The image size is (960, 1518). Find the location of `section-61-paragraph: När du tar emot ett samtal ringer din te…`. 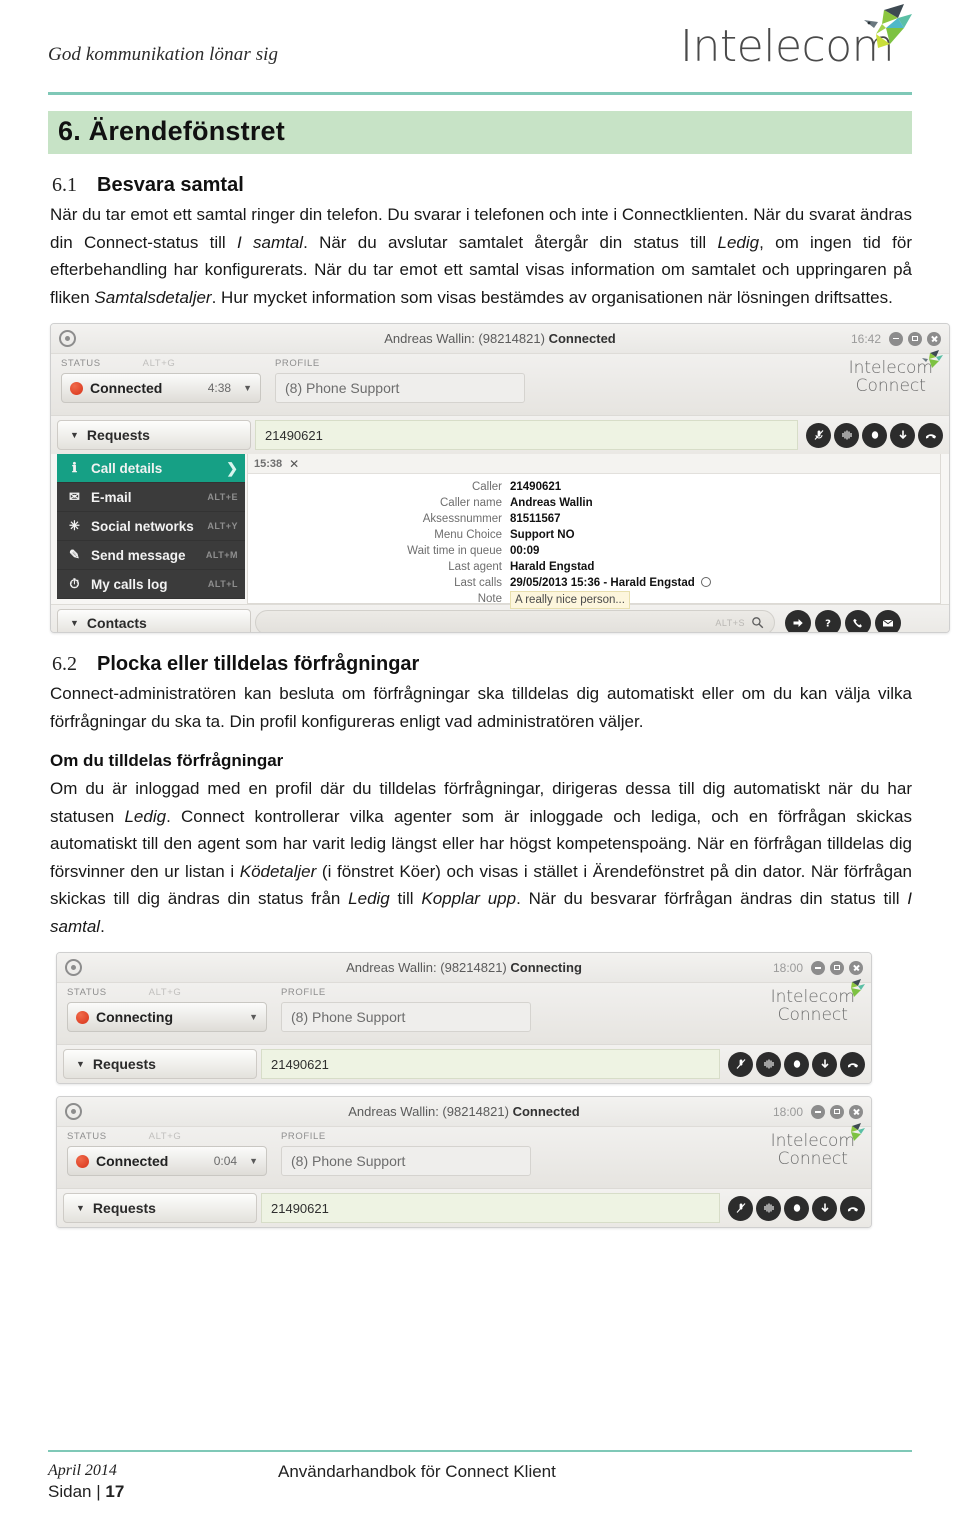

section-61-paragraph: När du tar emot ett samtal ringer din te… is located at coordinates (481, 256).